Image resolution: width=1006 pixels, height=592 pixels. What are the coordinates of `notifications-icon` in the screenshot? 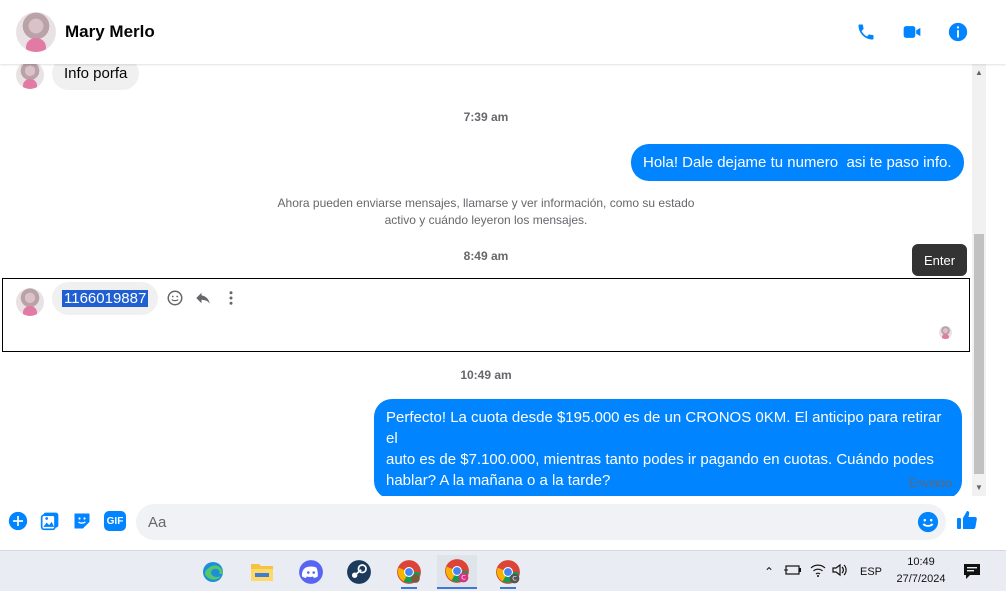 It's located at (972, 573).